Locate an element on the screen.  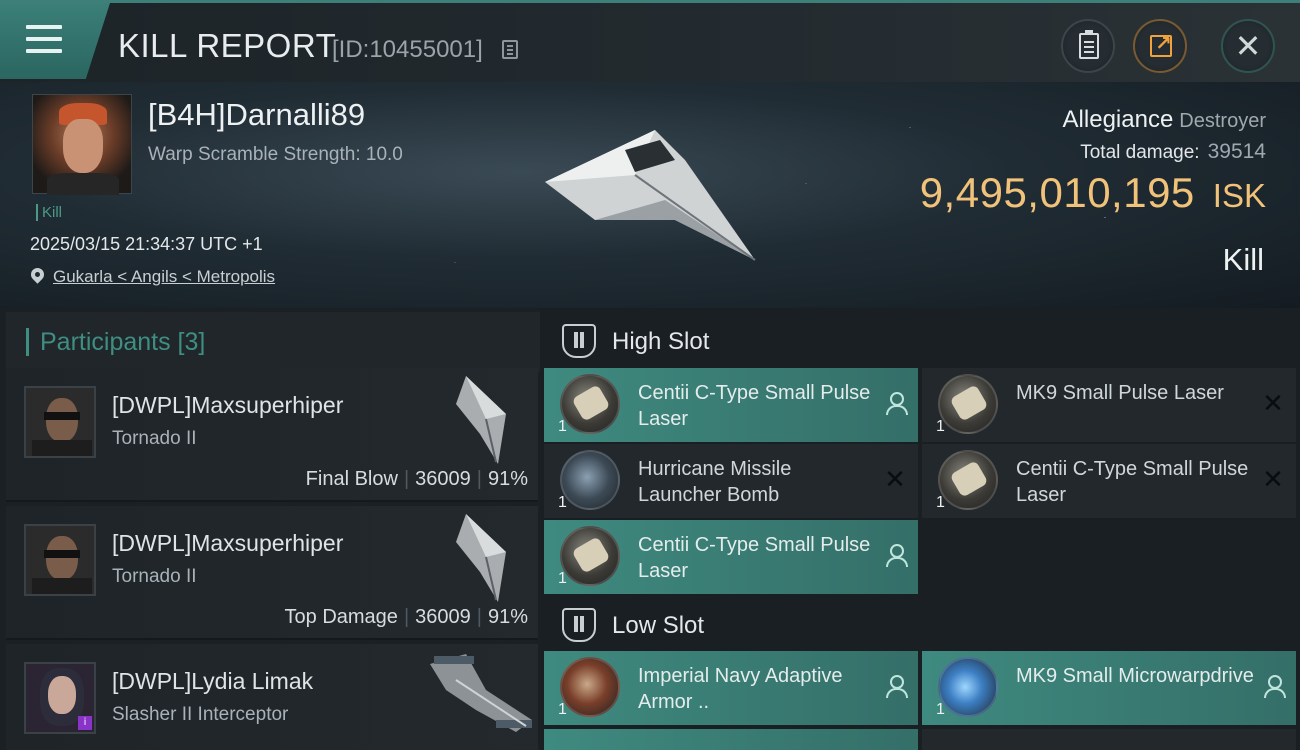
victim-ship-image is located at coordinates (650, 195).